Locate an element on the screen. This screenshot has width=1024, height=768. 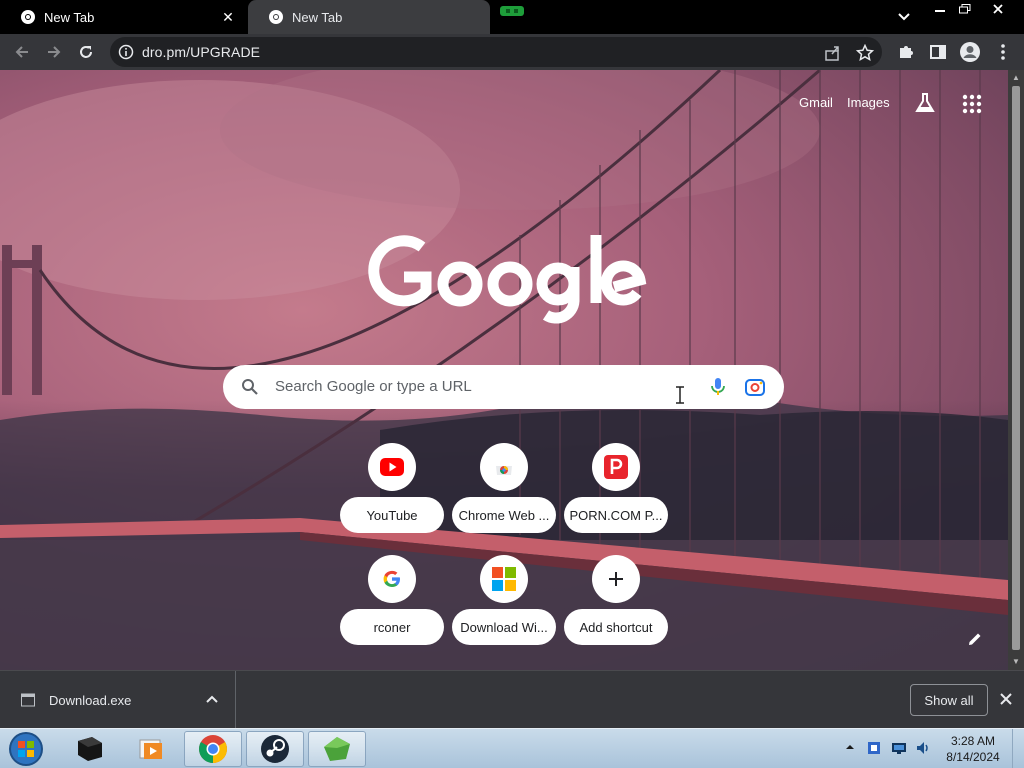
scroll-down-icon: ▼ is located at coordinates (1016, 662).